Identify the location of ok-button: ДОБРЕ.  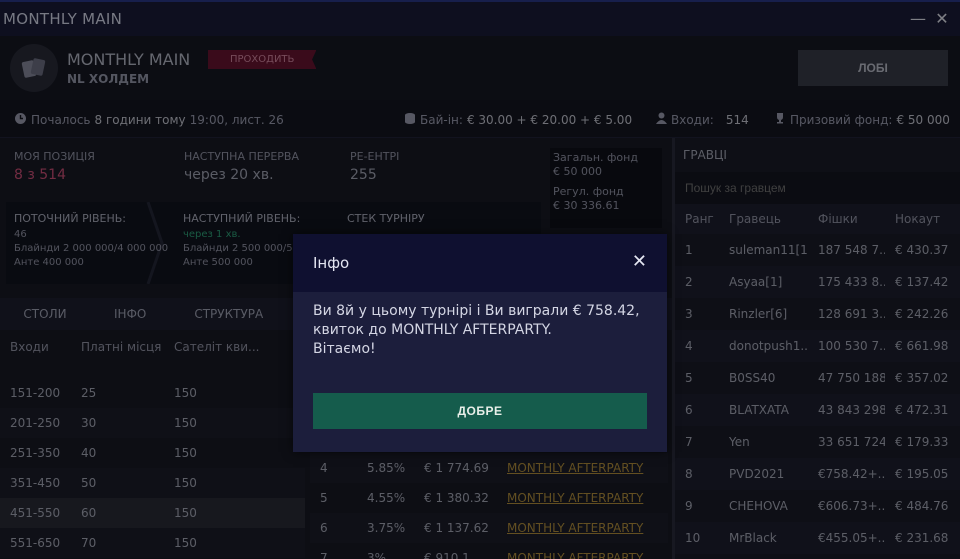
(480, 411).